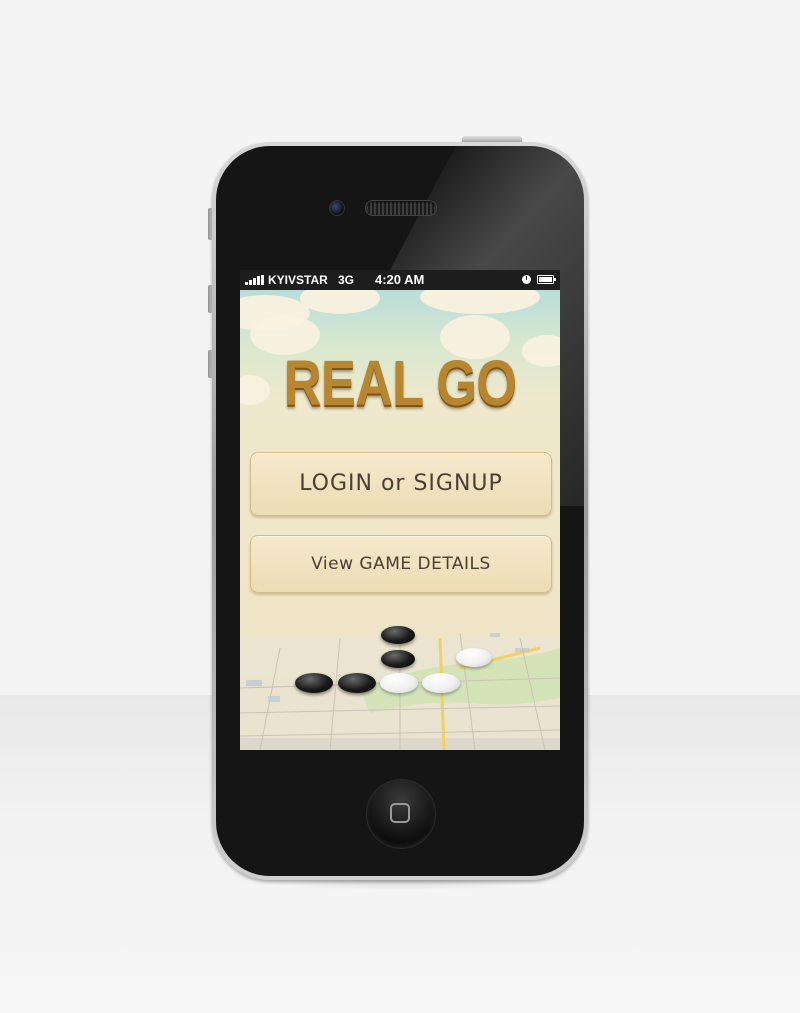  Describe the element at coordinates (401, 208) in the screenshot. I see `earpiece-speaker` at that location.